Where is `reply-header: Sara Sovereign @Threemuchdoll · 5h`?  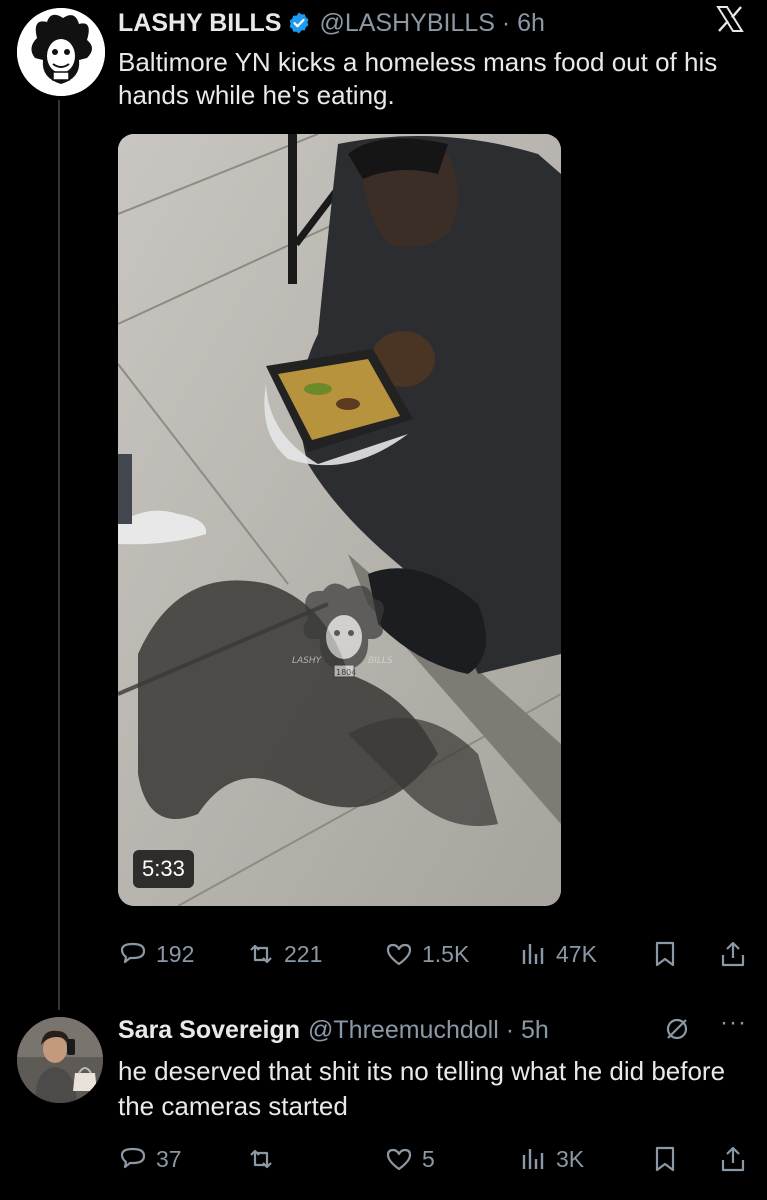 reply-header: Sara Sovereign @Threemuchdoll · 5h is located at coordinates (333, 1030).